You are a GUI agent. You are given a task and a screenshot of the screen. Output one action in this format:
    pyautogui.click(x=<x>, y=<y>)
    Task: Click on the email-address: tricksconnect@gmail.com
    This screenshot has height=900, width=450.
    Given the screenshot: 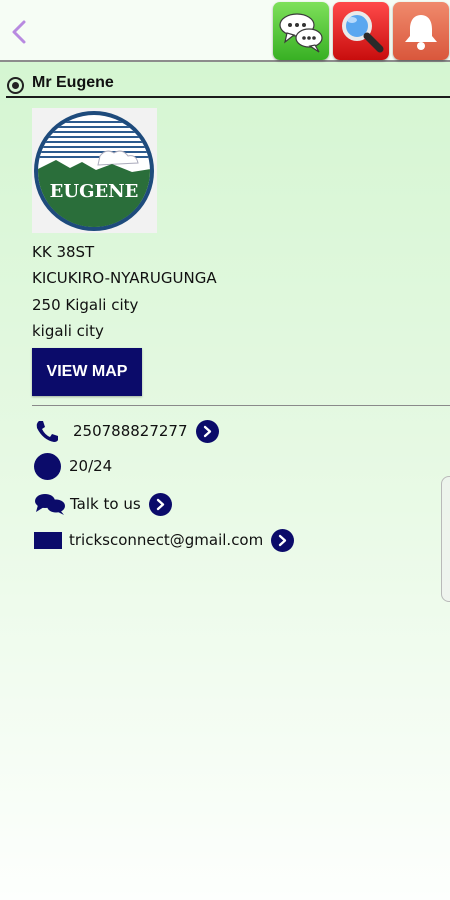 What is the action you would take?
    pyautogui.click(x=166, y=540)
    